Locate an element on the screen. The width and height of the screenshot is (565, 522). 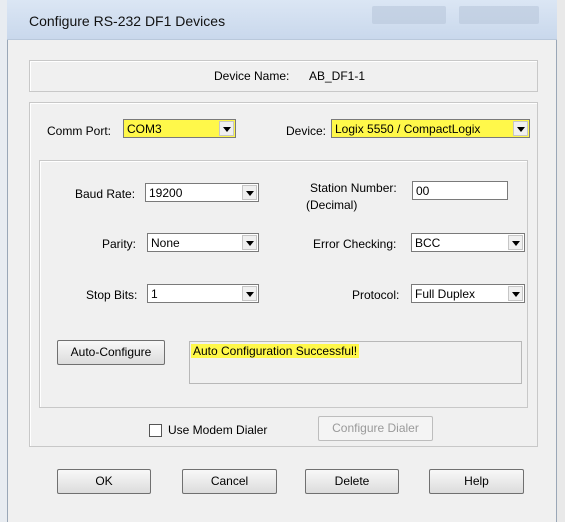
use-modem-dialer-label: Use Modem Dialer is located at coordinates (217, 430).